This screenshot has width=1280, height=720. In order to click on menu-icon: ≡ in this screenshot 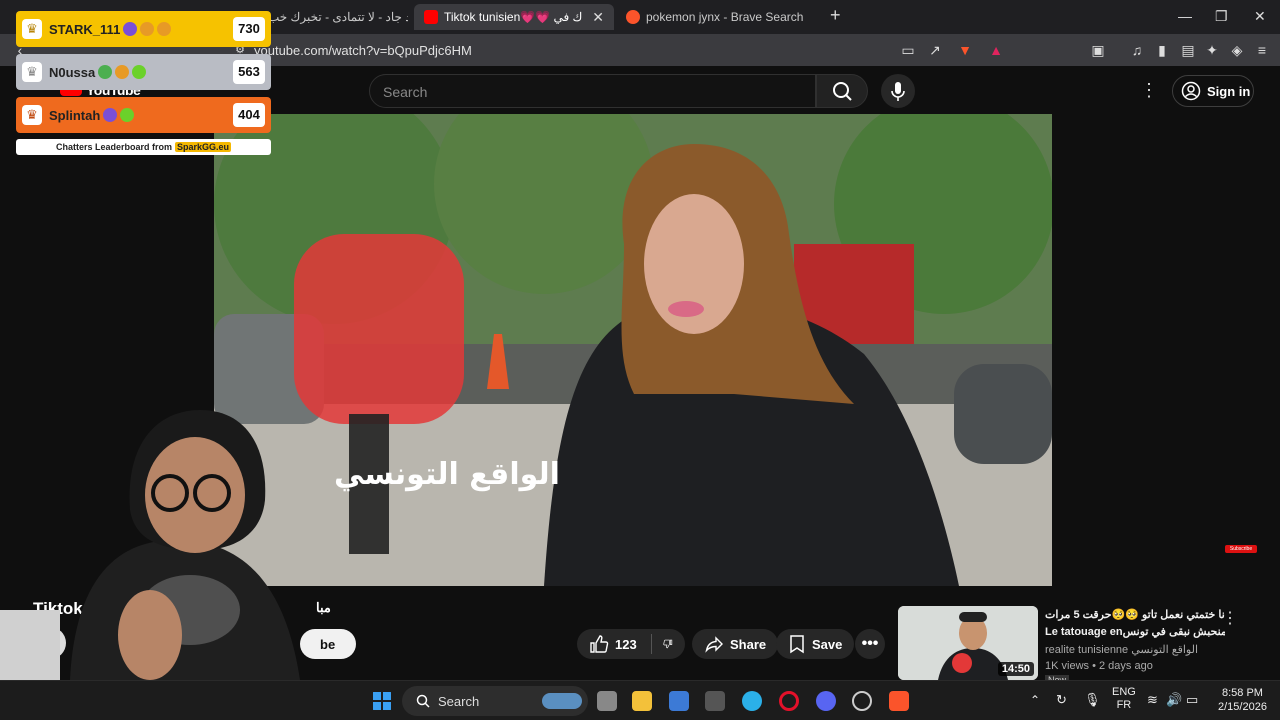, I will do `click(1262, 50)`.